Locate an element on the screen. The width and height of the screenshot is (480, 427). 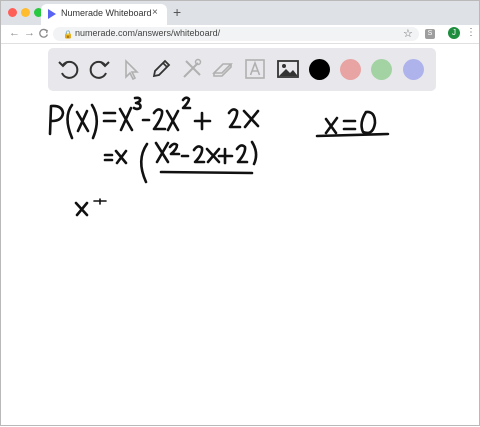
forward-arrow-icon: → is located at coordinates (29, 33).